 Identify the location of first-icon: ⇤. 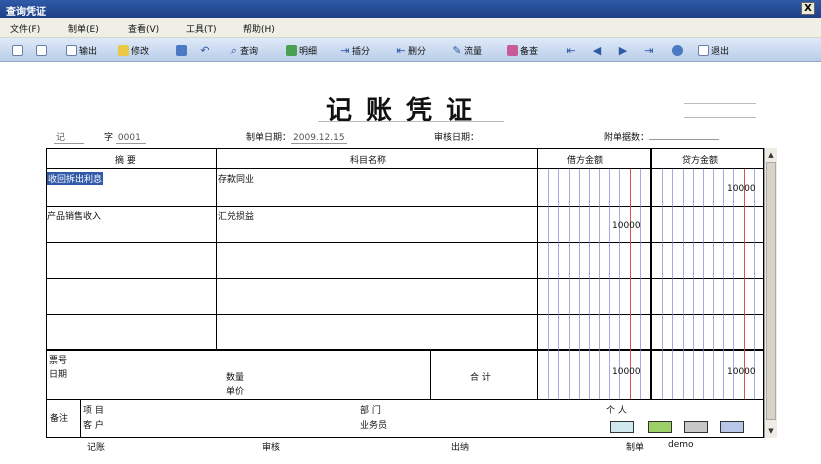
(571, 50).